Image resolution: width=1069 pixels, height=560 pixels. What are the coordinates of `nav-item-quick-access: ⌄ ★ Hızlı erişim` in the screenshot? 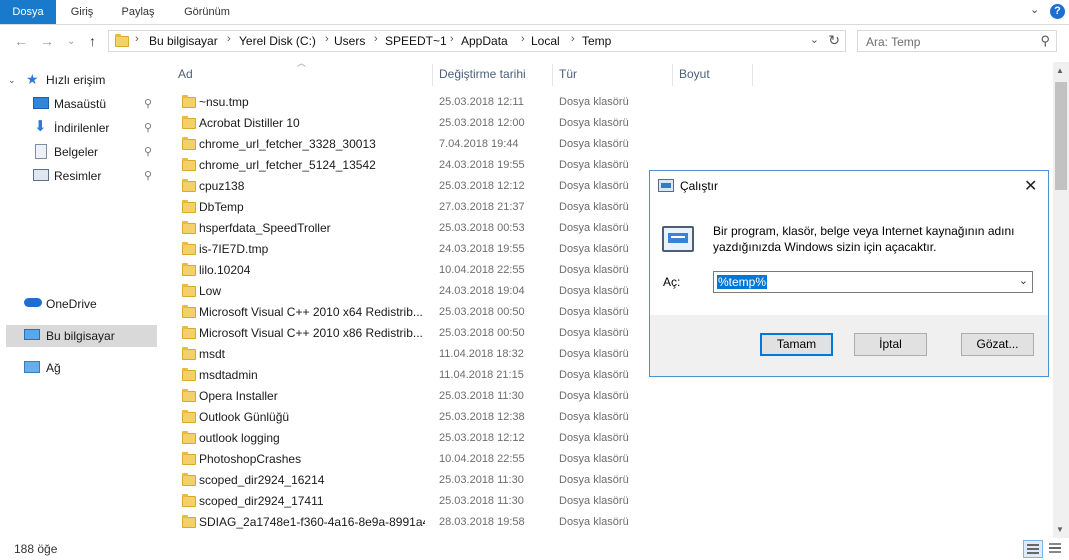 It's located at (80, 80).